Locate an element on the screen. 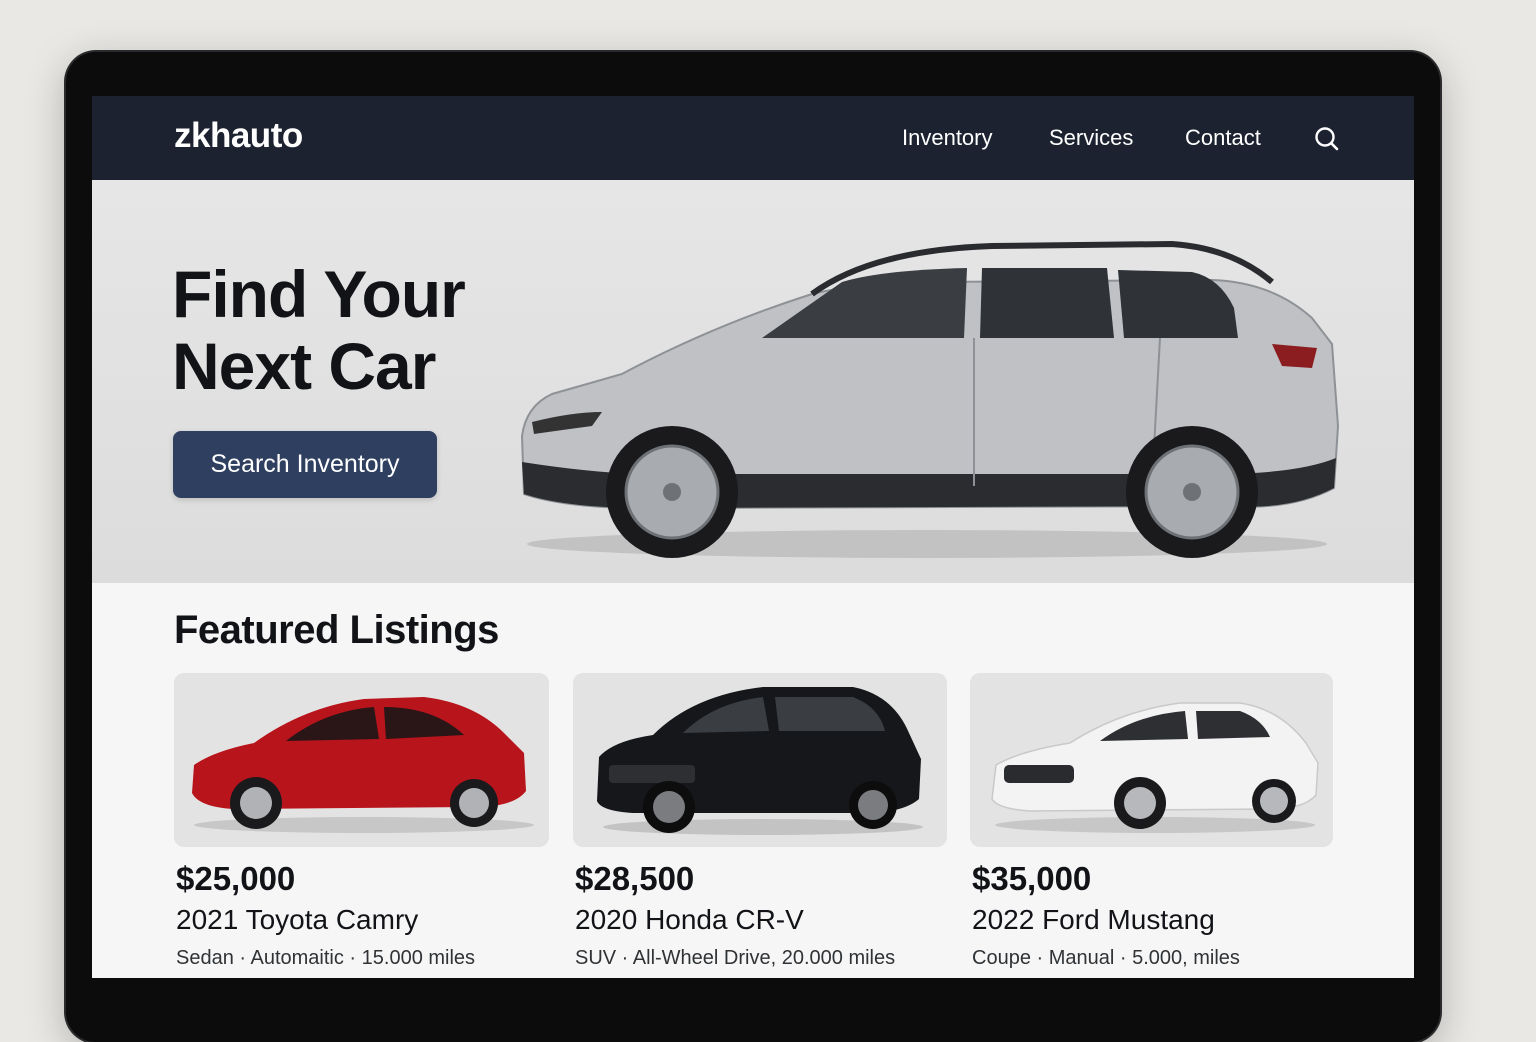 The height and width of the screenshot is (1042, 1536). listing-specs: Sedan · Automaitic · 15.000 miles is located at coordinates (326, 958).